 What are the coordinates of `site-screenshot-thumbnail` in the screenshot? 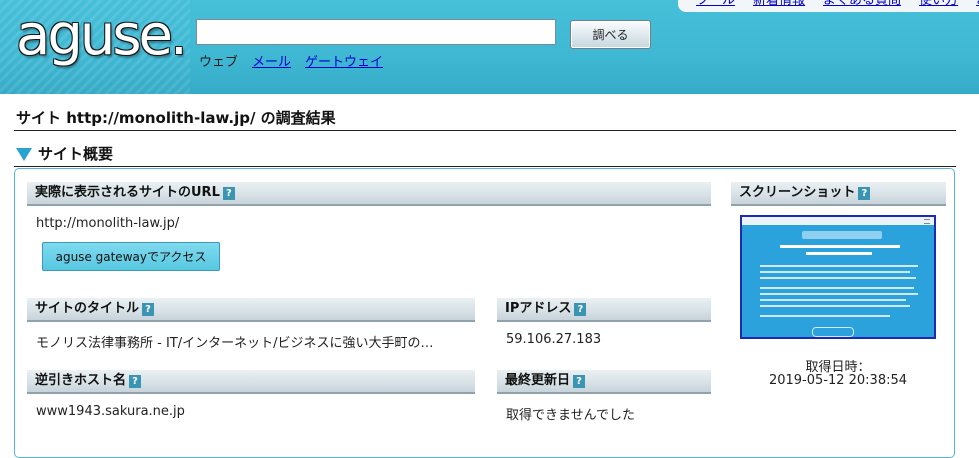 It's located at (838, 277).